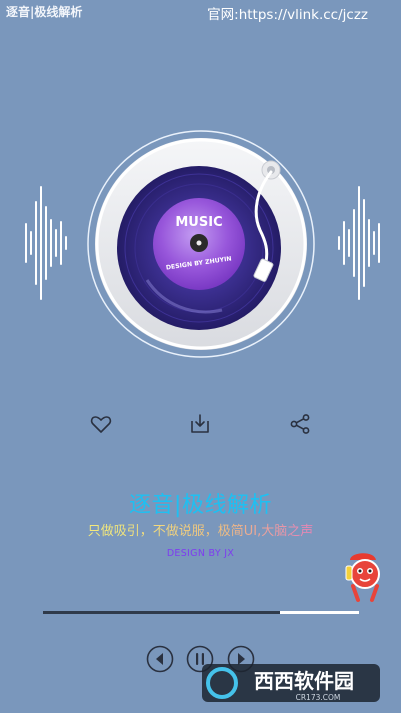 The image size is (401, 713). What do you see at coordinates (200, 12) in the screenshot?
I see `top-bar: 逐音|极线解析 官网:https://vlink.cc/jczz` at bounding box center [200, 12].